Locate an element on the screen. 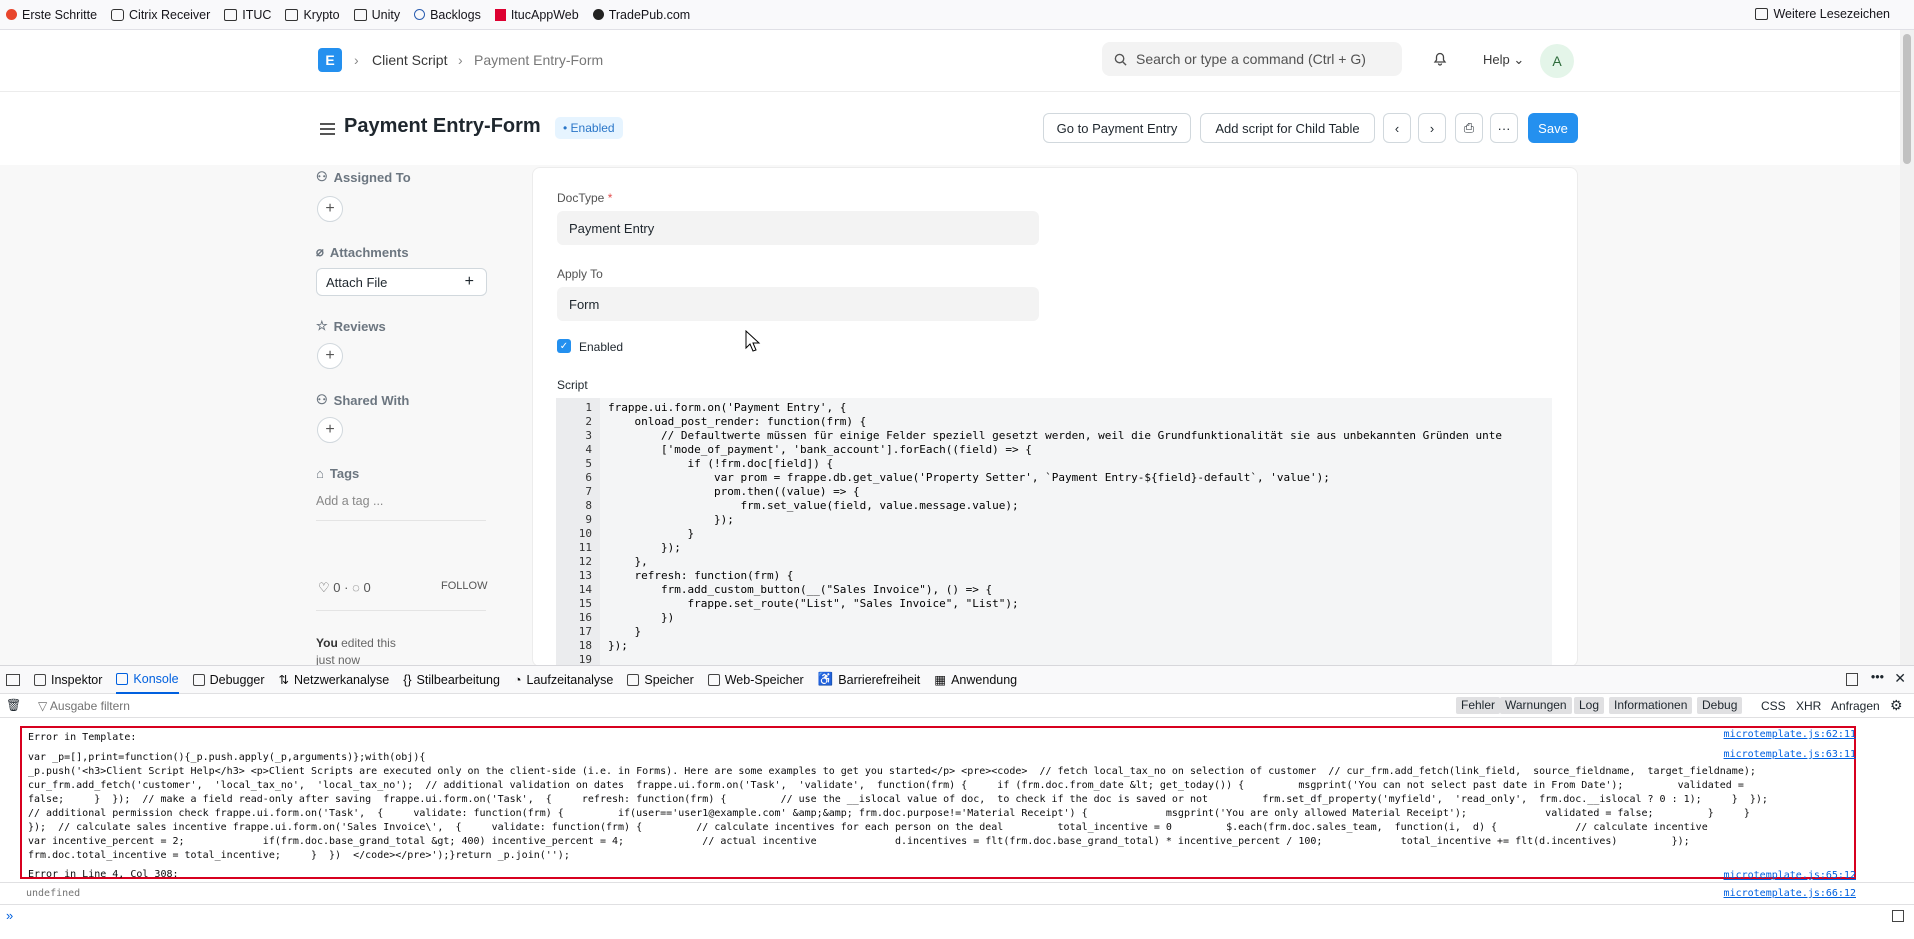  bookmark-itucappweb: ItucAppWeb is located at coordinates (536, 15).